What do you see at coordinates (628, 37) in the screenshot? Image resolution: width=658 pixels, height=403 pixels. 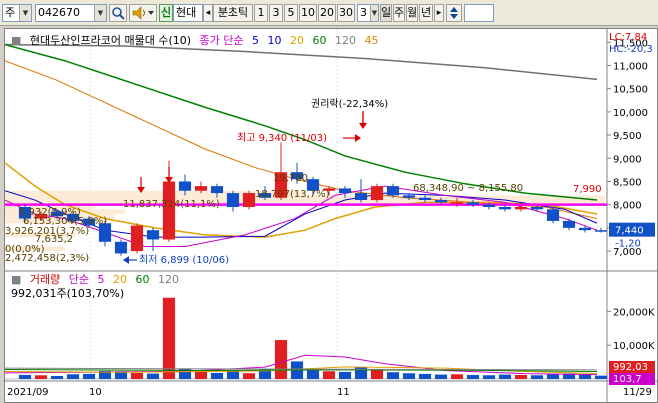 I see `lc-label: LC:7,84` at bounding box center [628, 37].